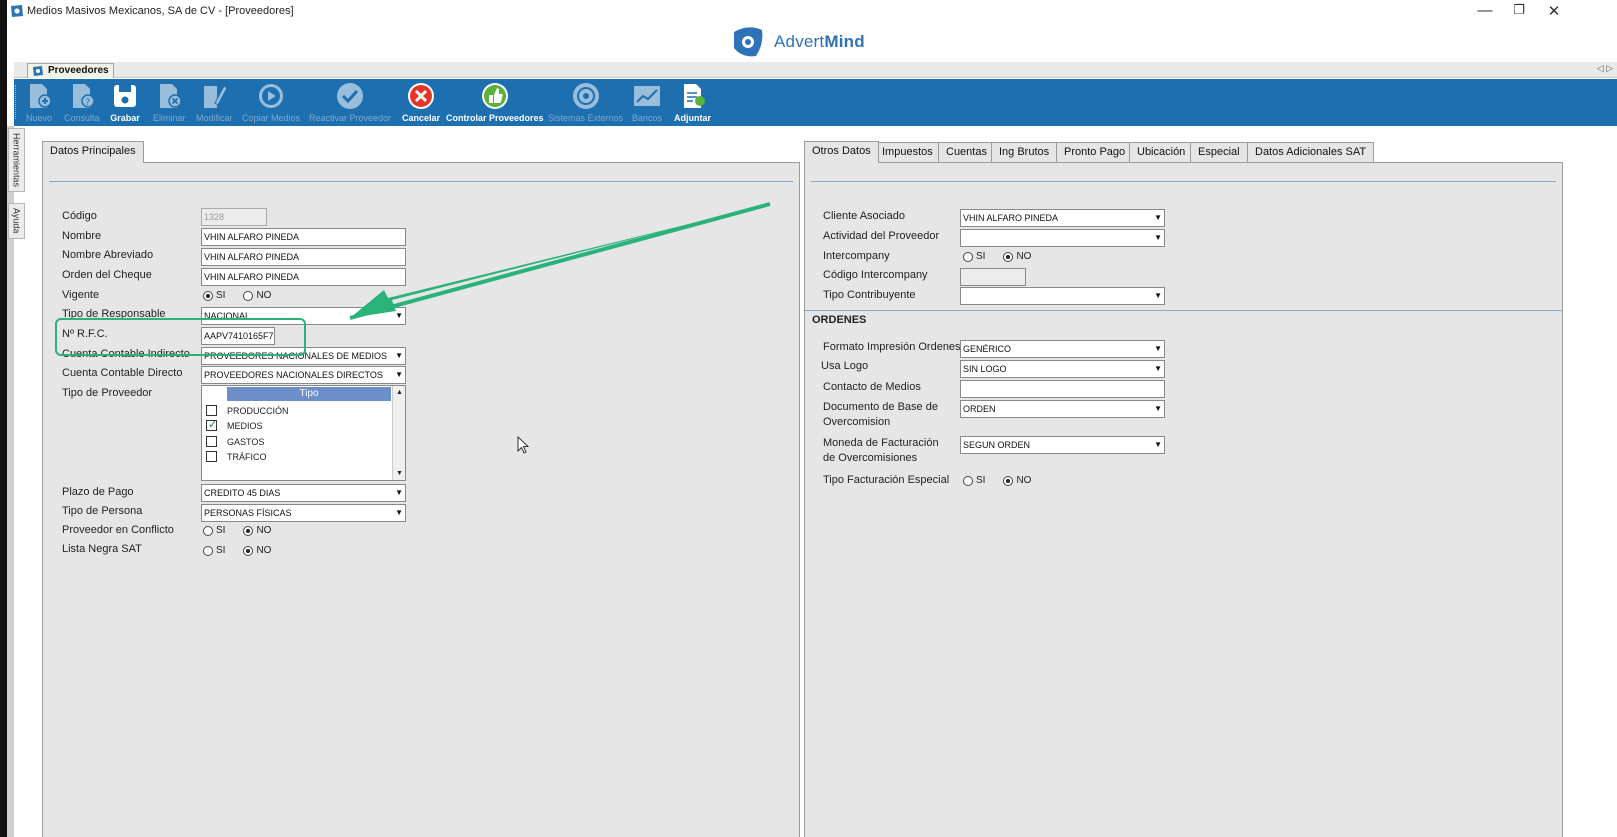  I want to click on nombre-abreviado-field: VHIN ALFARO PINEDA, so click(303, 257).